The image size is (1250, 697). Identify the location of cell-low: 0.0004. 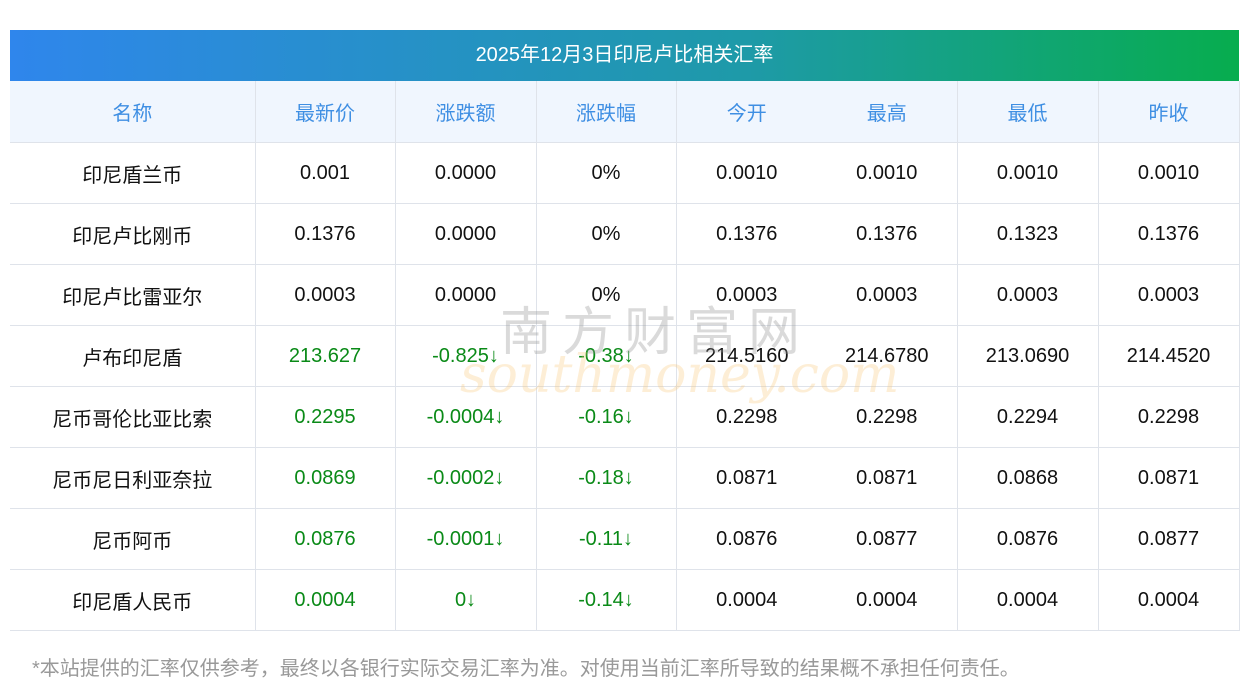
(1027, 600).